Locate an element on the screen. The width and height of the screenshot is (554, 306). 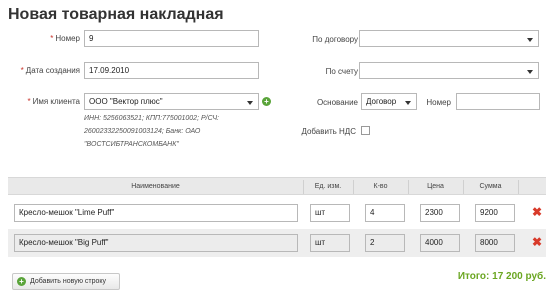
total-amount: Итого: 17 200 руб. is located at coordinates (501, 276).